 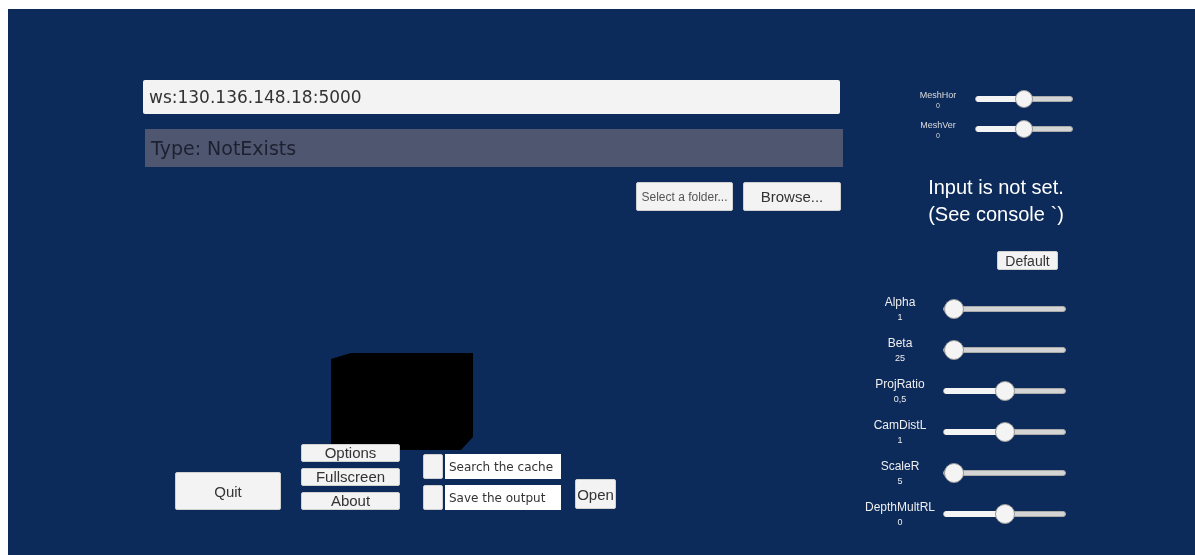 I want to click on checkbox-label: Save the output, so click(x=503, y=497).